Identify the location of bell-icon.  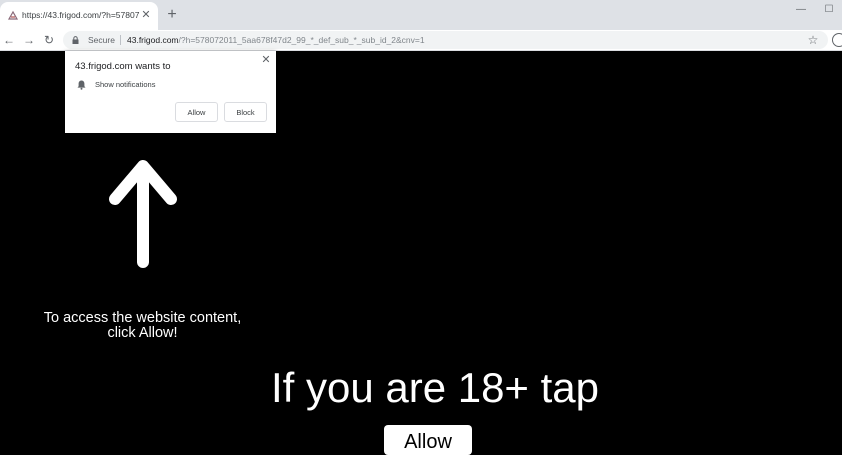
(81, 85).